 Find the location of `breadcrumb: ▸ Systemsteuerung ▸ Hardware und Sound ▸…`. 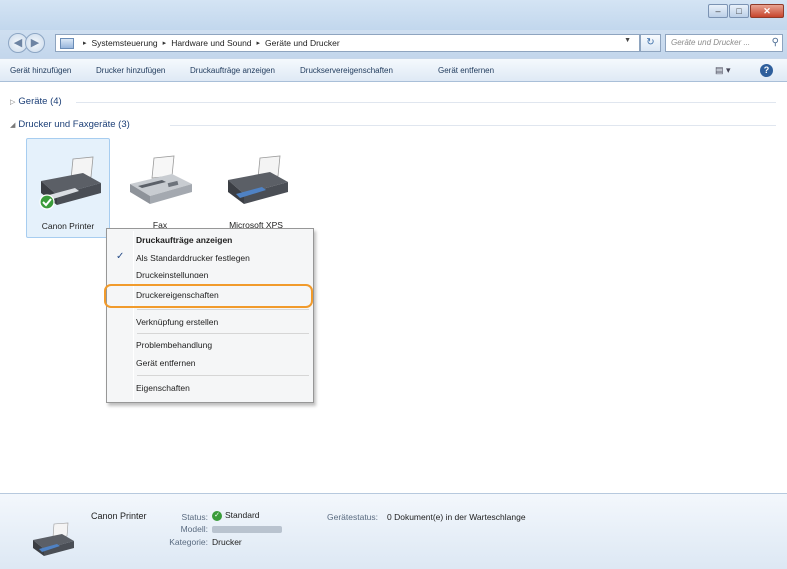

breadcrumb: ▸ Systemsteuerung ▸ Hardware und Sound ▸… is located at coordinates (347, 43).